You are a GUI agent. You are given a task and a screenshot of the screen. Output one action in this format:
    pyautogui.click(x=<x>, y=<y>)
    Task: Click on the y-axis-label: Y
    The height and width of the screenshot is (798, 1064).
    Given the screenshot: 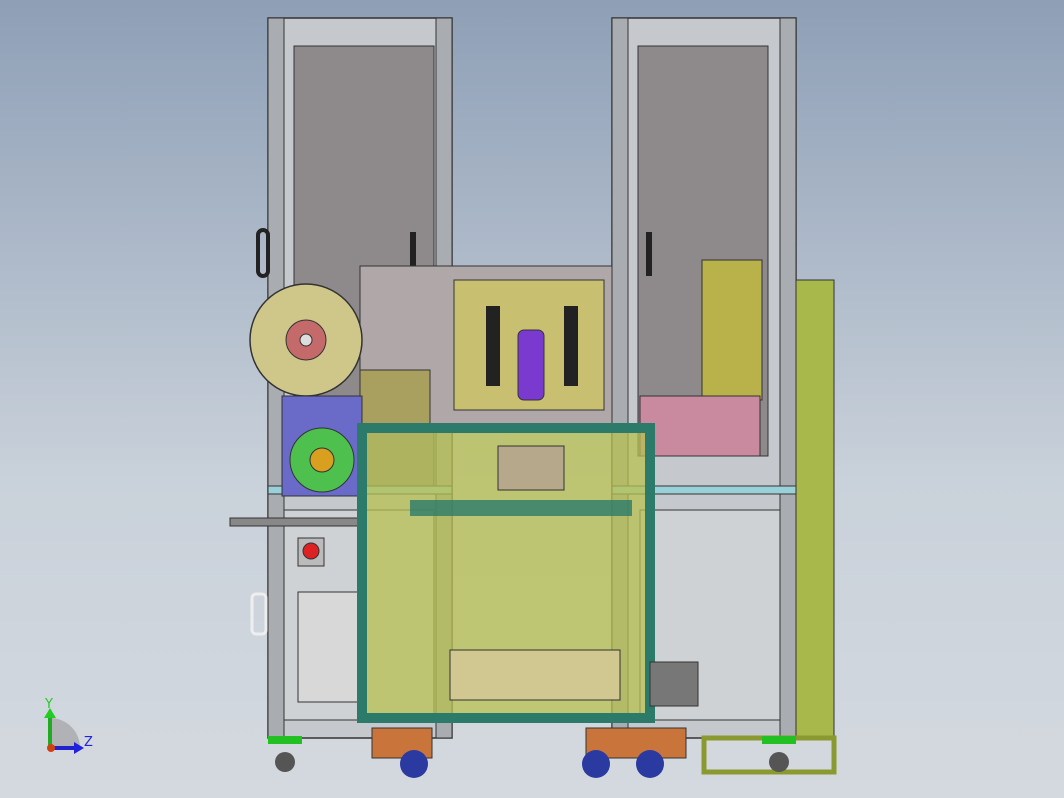 What is the action you would take?
    pyautogui.click(x=48, y=704)
    